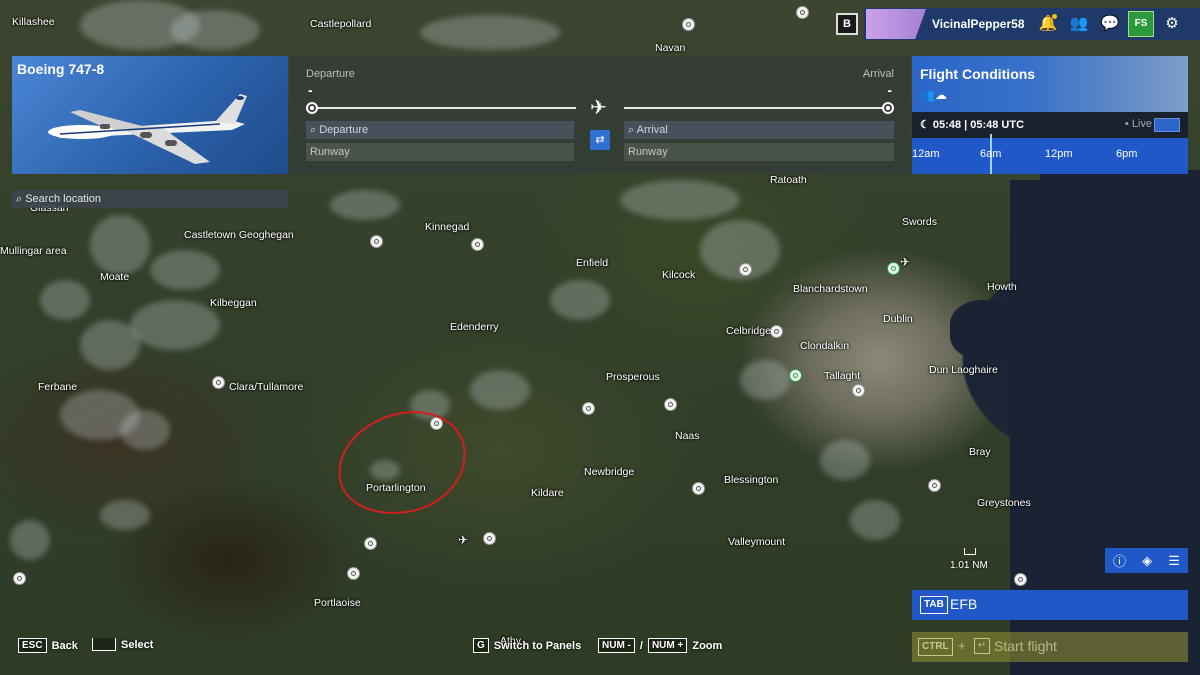 This screenshot has width=1200, height=675. What do you see at coordinates (679, 275) in the screenshot?
I see `place-label: Kilcock` at bounding box center [679, 275].